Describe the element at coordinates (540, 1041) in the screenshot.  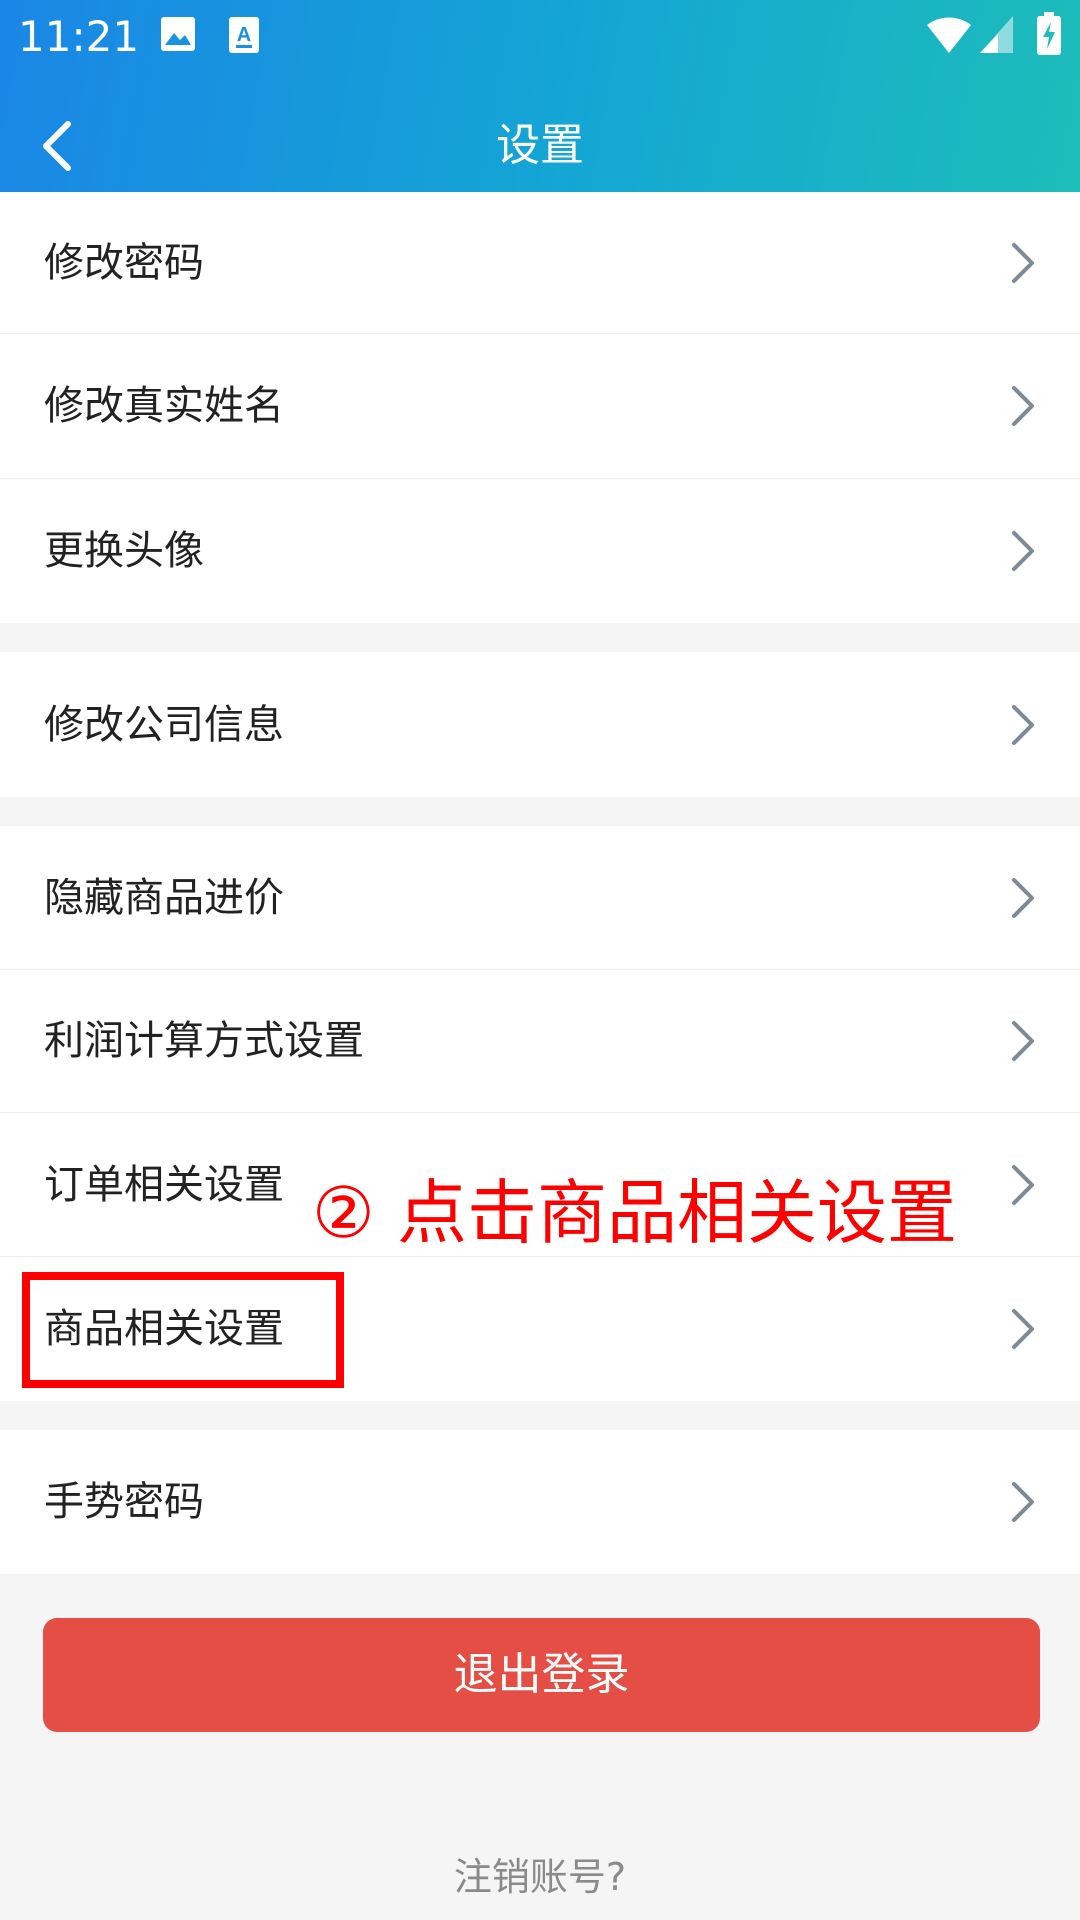
I see `menu-item-profit-calculation: 利润计算方式设置` at that location.